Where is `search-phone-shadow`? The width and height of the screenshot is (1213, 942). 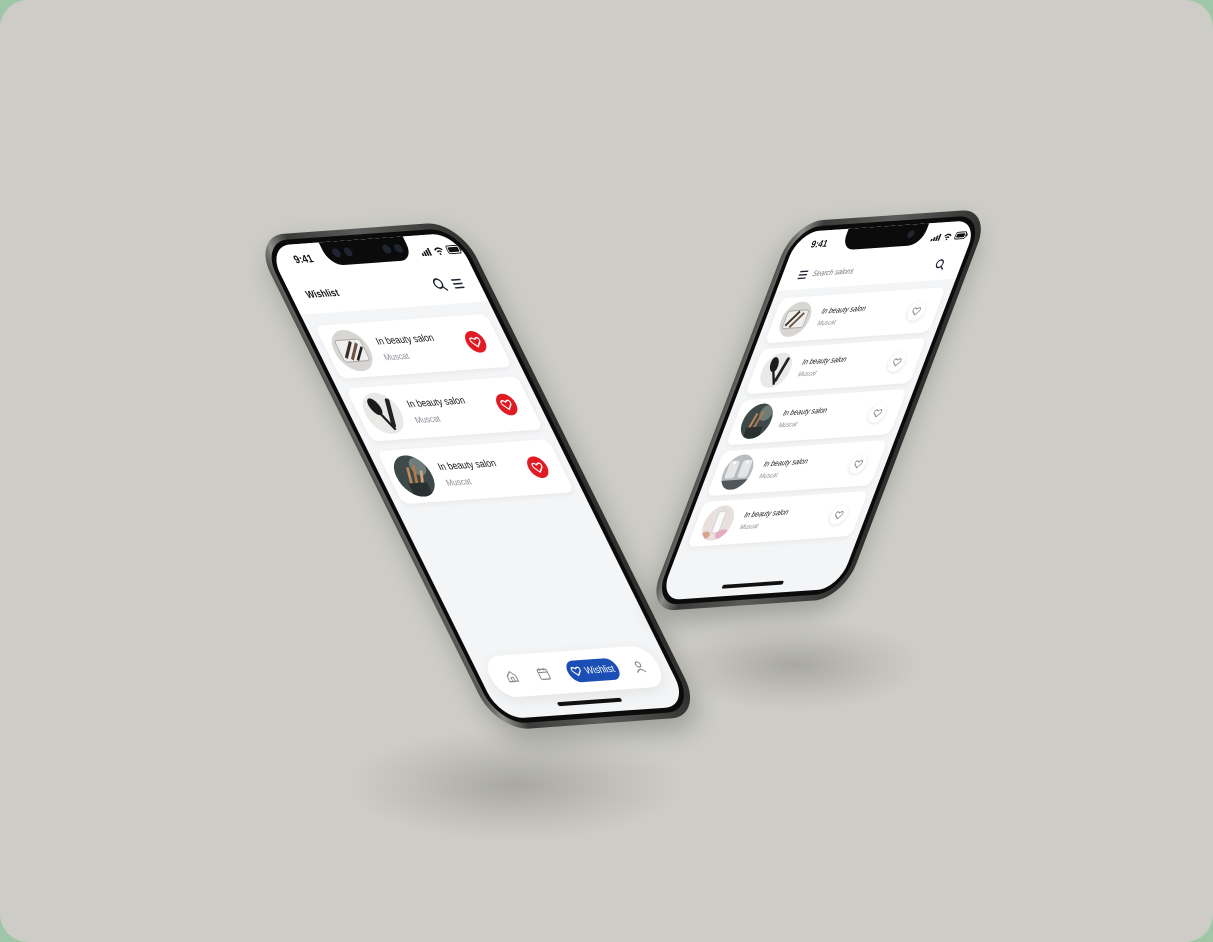 search-phone-shadow is located at coordinates (795, 665).